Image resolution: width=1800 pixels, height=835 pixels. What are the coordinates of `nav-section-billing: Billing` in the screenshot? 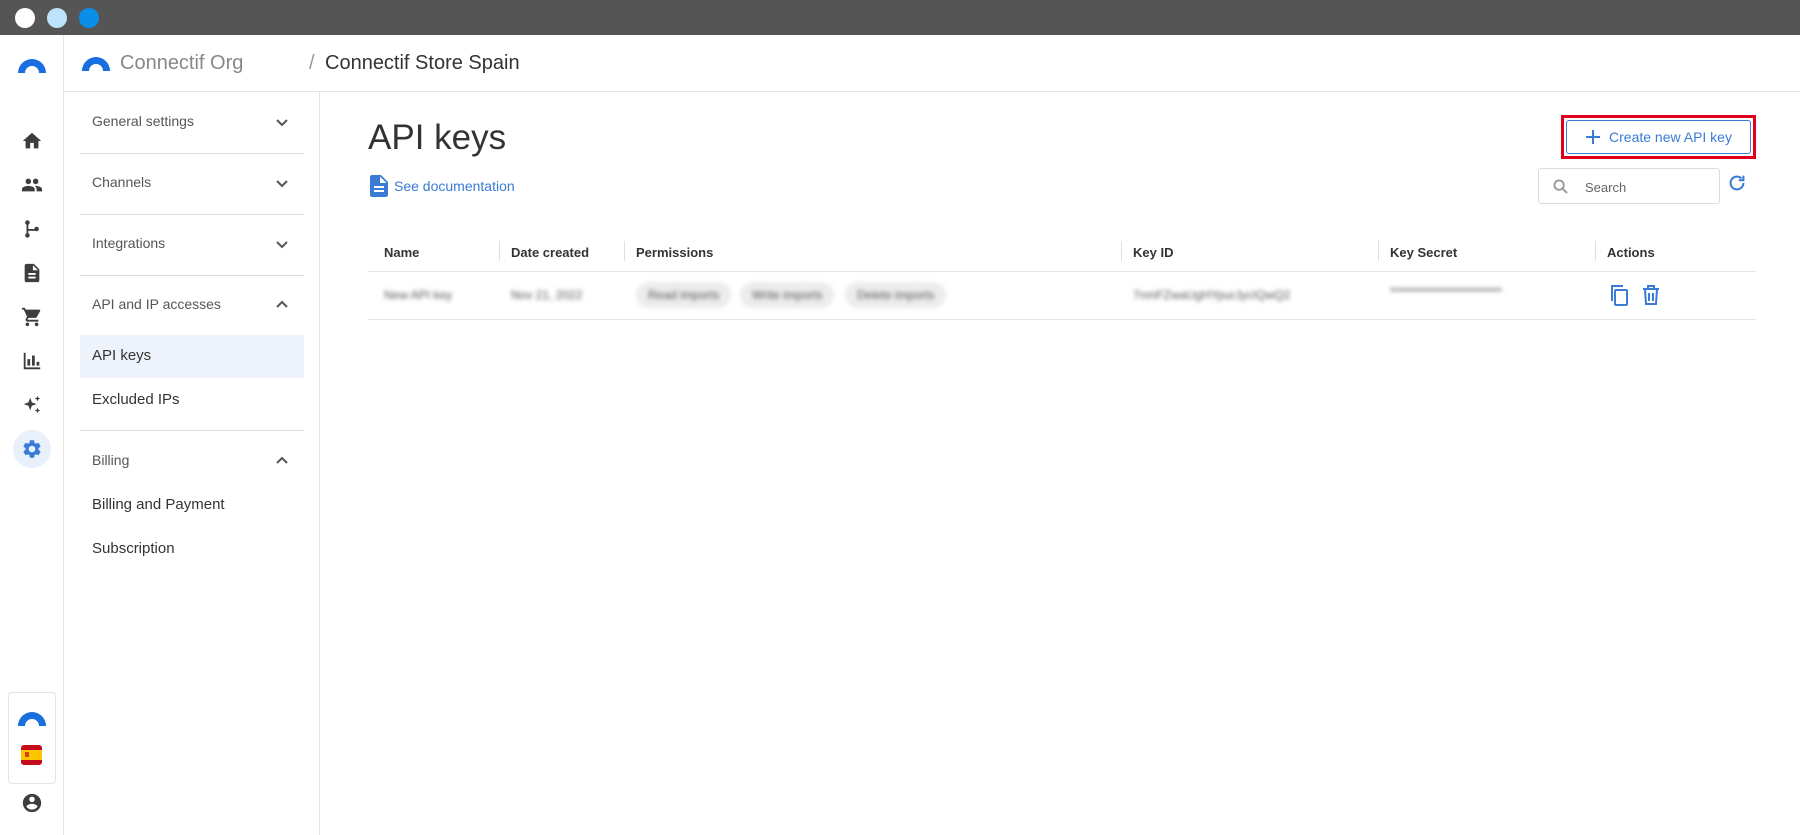 It's located at (192, 461).